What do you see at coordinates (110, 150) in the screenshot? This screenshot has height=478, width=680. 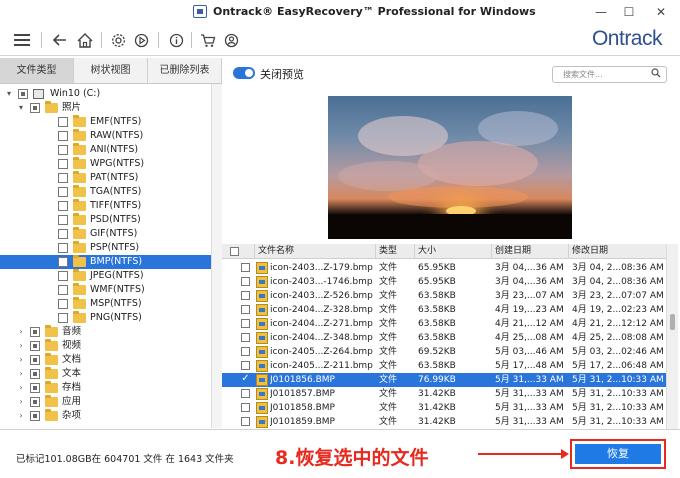 I see `tree-item: ANI(NTFS)` at bounding box center [110, 150].